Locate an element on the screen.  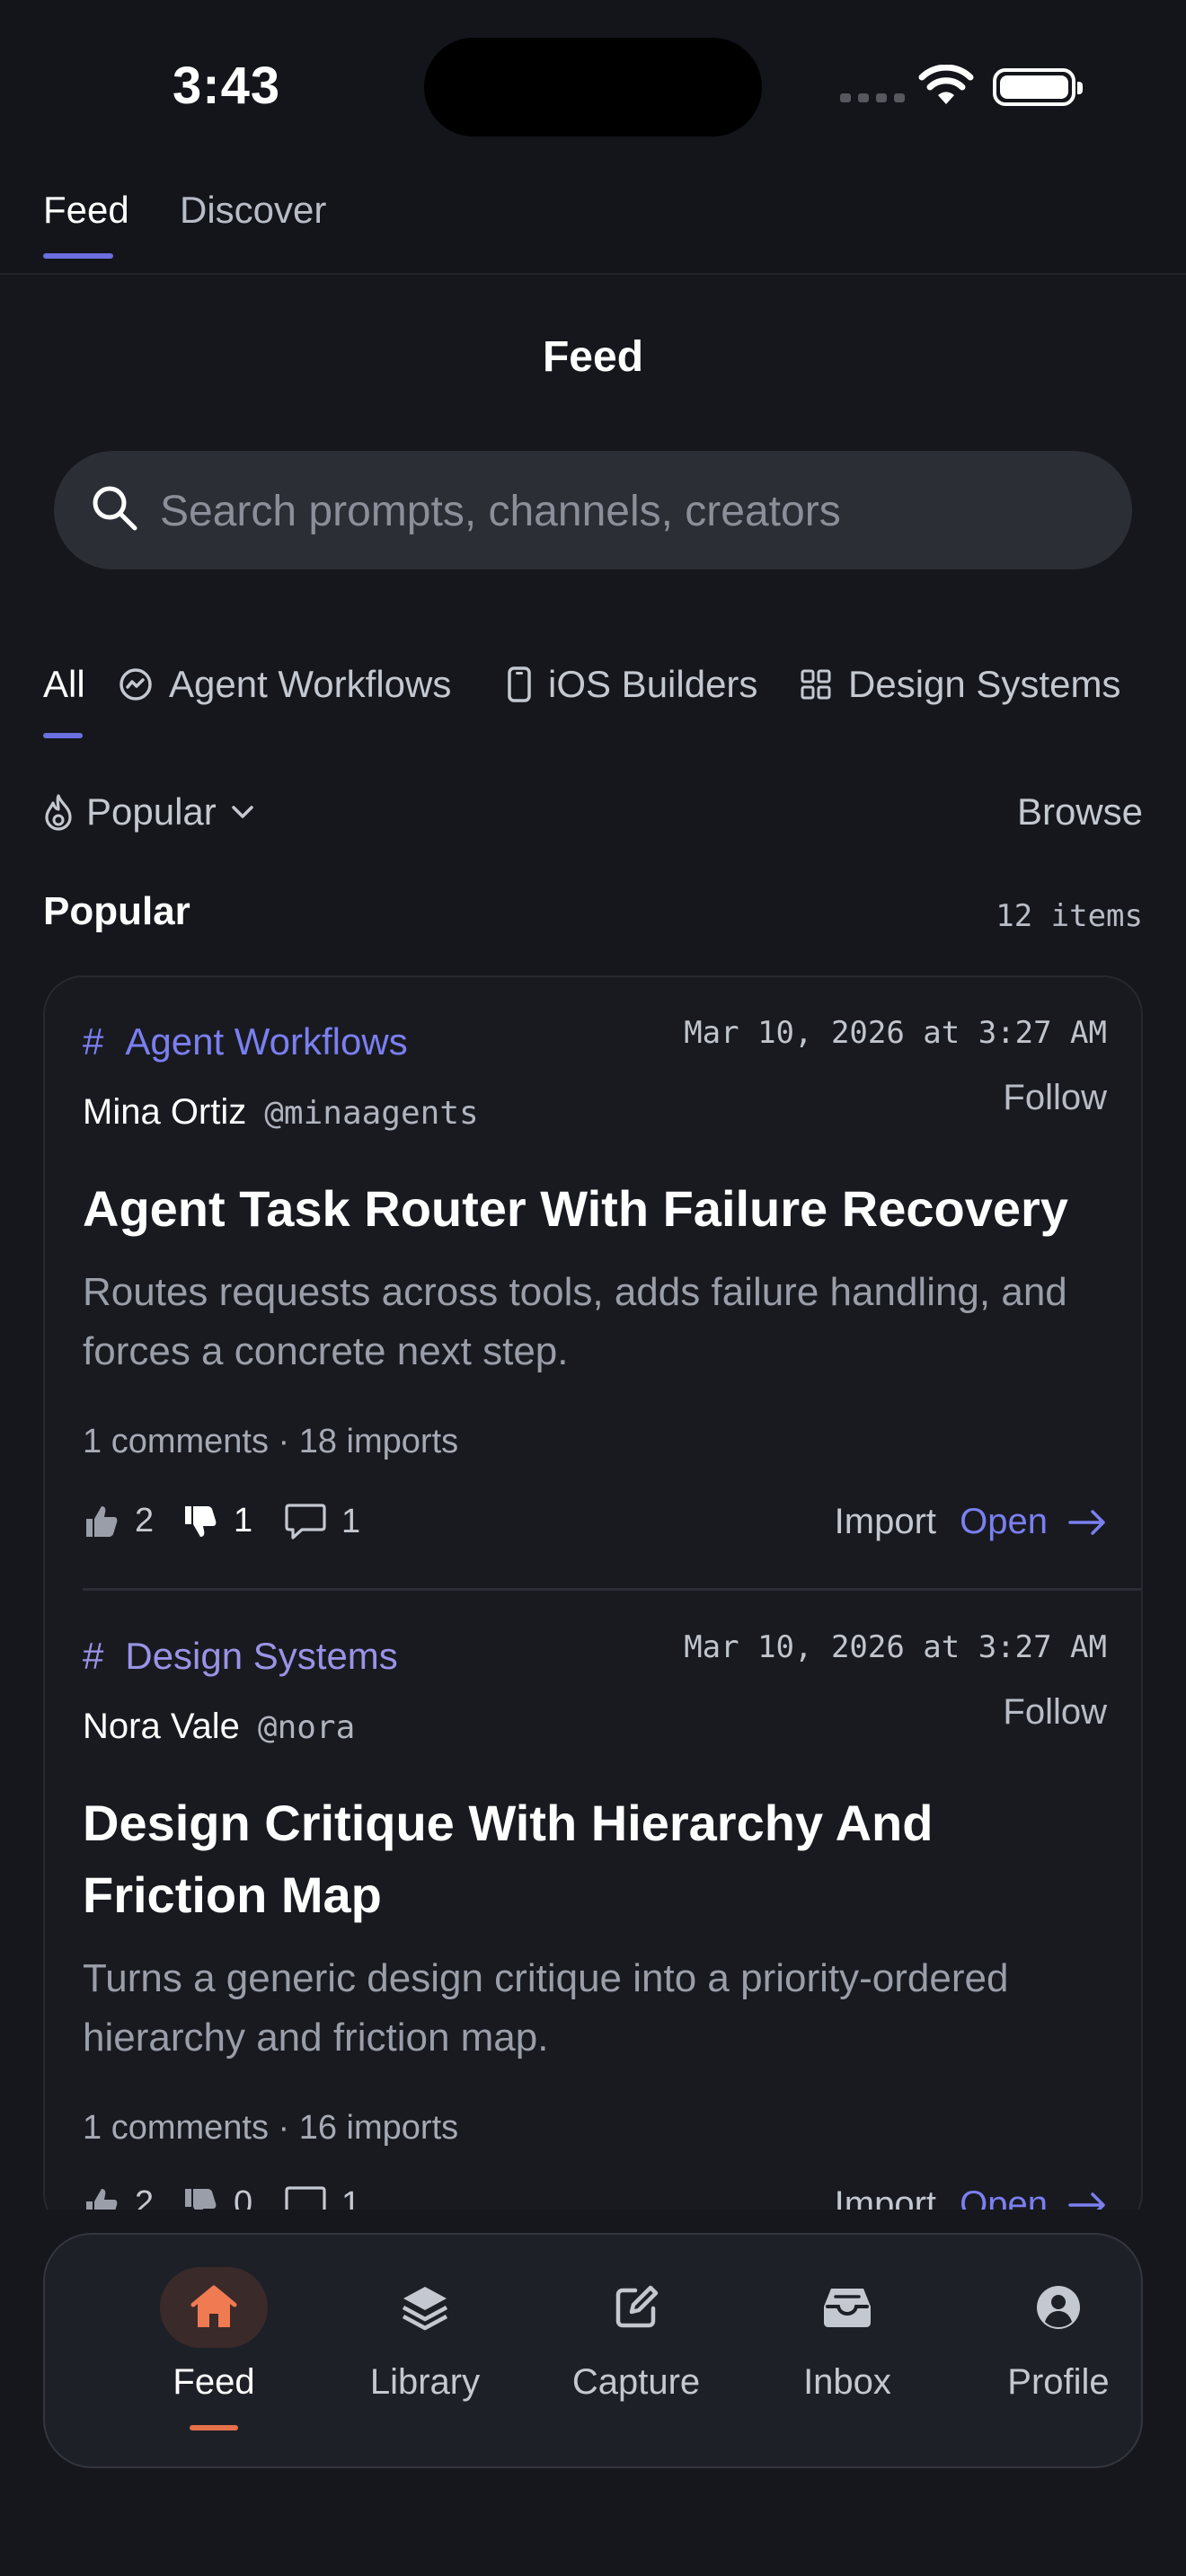
author-name: Mina Ortiz is located at coordinates (165, 1112).